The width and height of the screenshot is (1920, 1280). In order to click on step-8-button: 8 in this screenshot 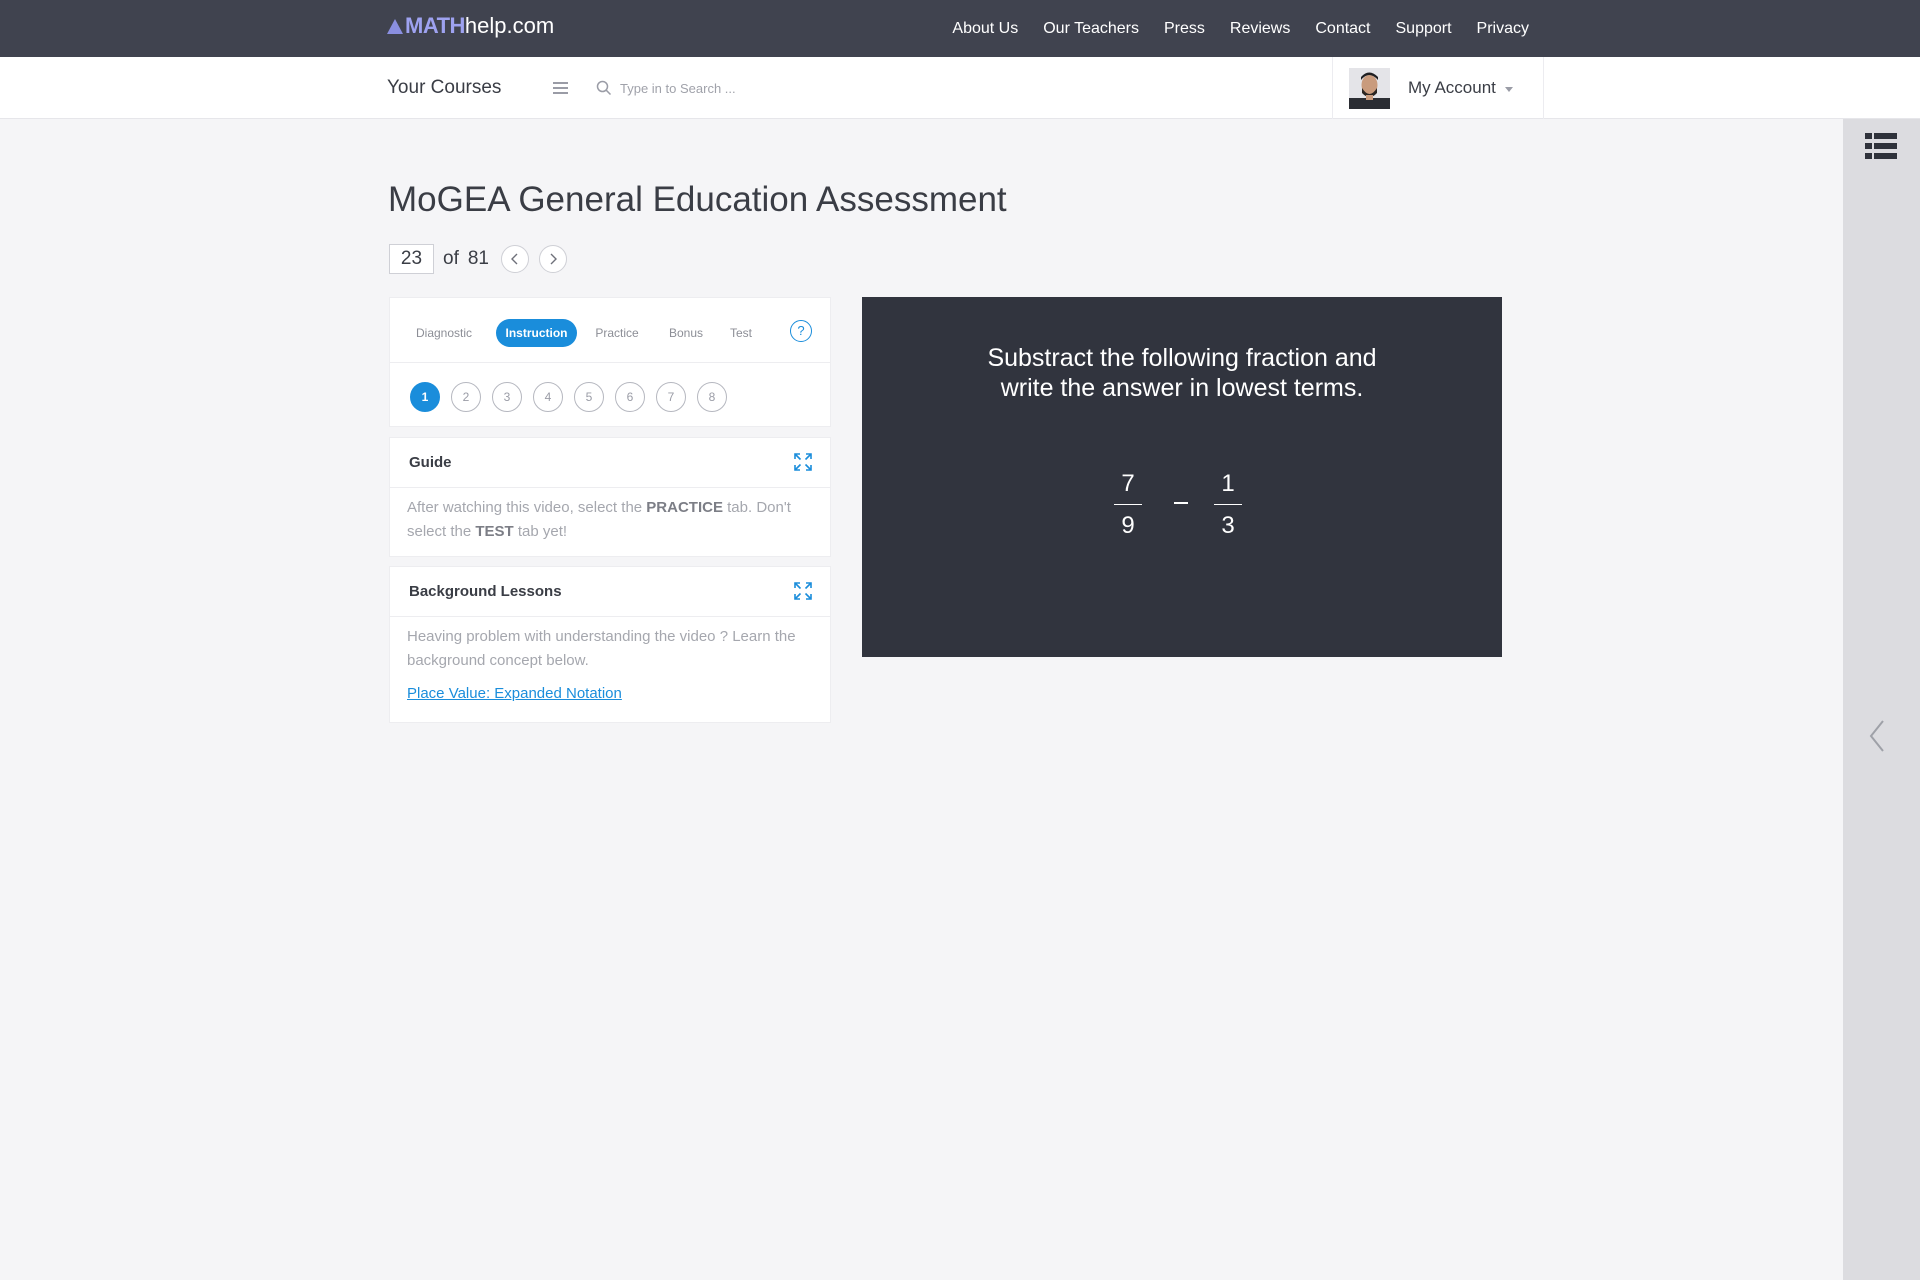, I will do `click(712, 397)`.